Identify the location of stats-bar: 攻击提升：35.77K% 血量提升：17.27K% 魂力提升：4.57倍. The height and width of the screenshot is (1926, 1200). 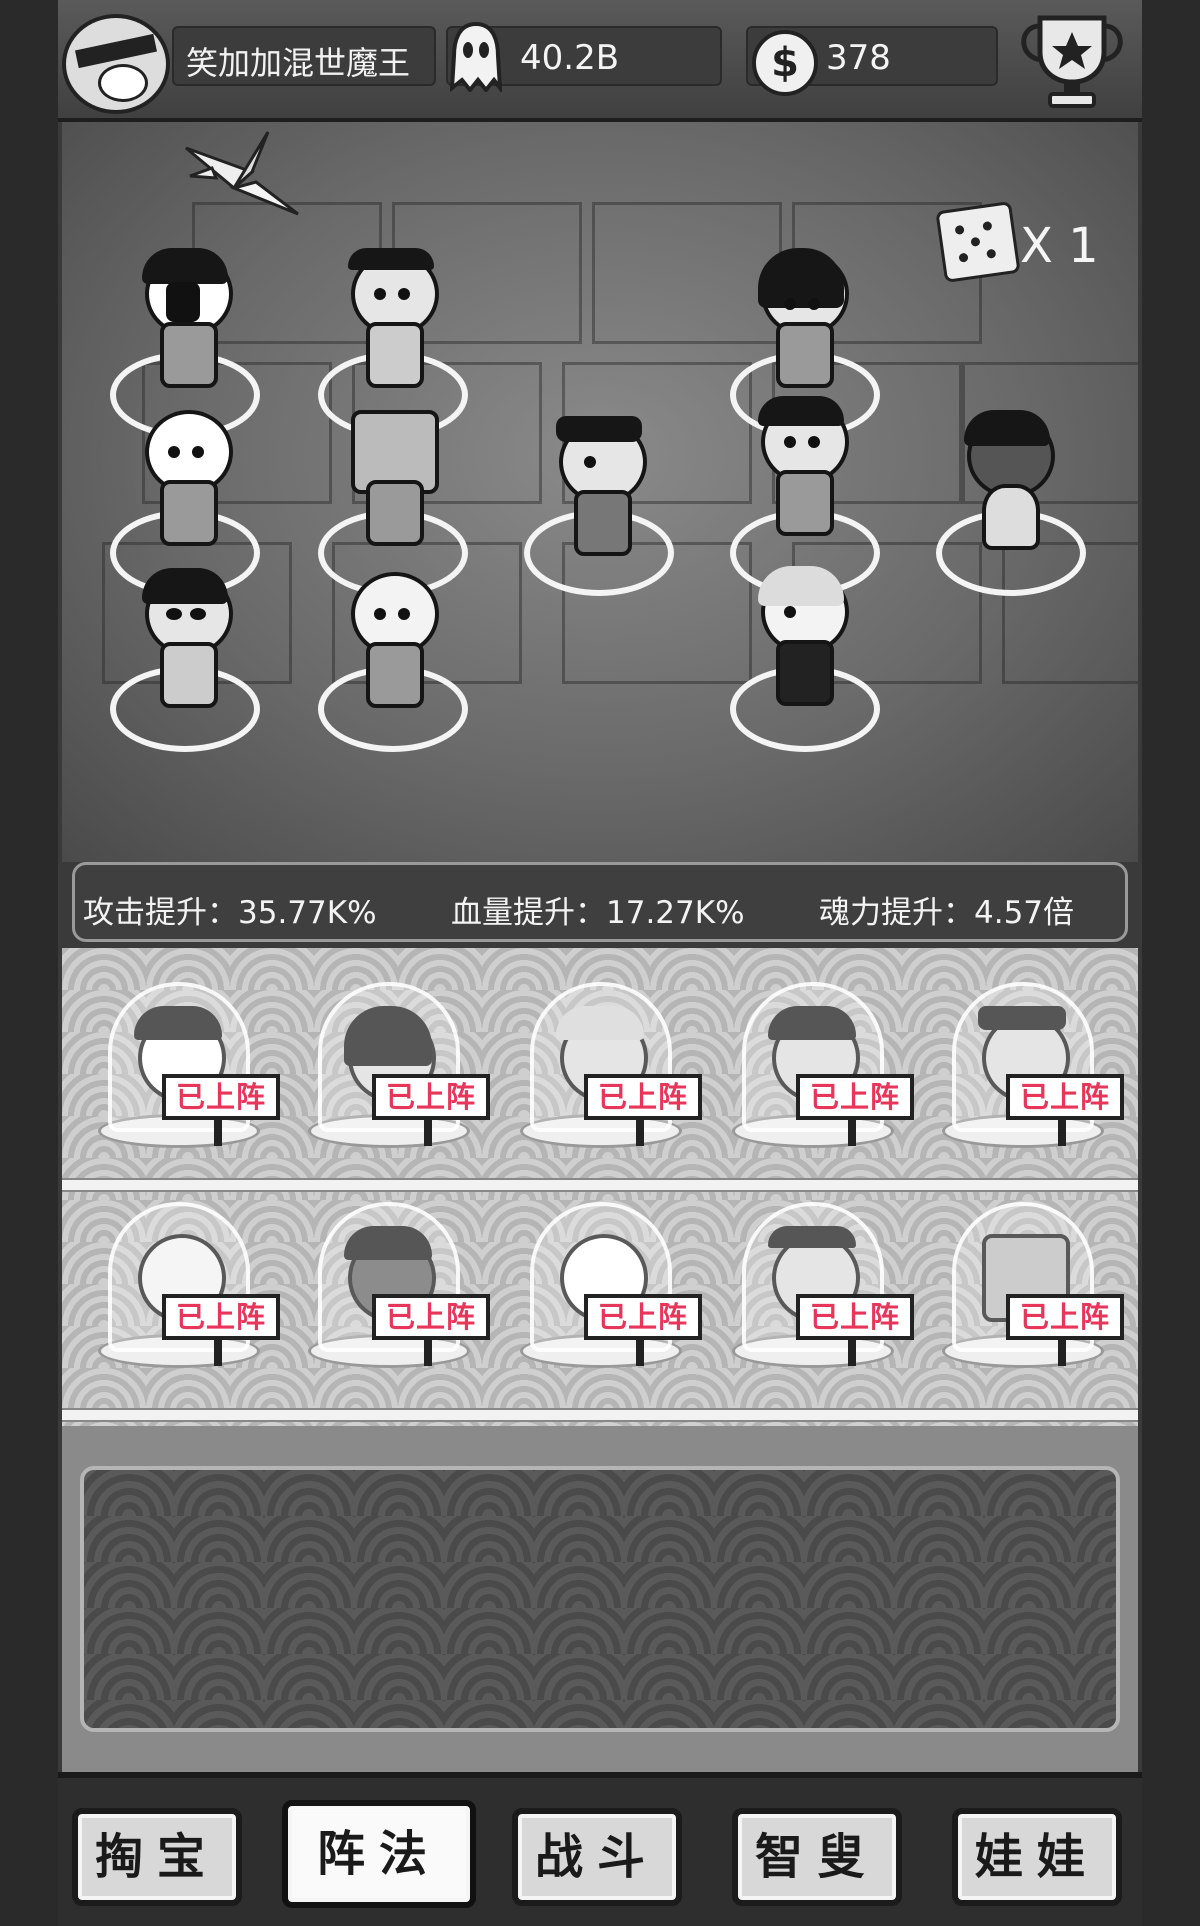
(600, 902).